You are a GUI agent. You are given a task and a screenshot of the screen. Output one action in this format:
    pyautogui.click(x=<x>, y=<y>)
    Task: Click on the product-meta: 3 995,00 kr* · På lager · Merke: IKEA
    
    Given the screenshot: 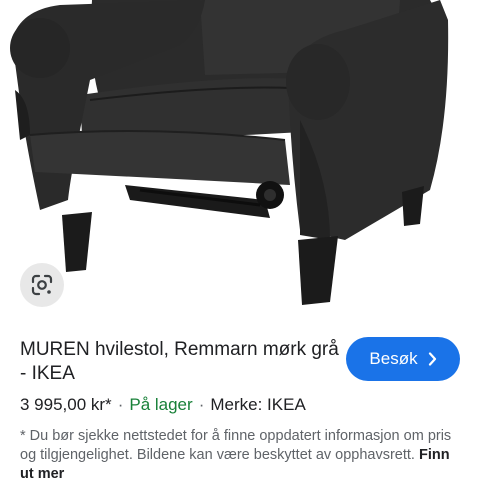 What is the action you would take?
    pyautogui.click(x=240, y=405)
    